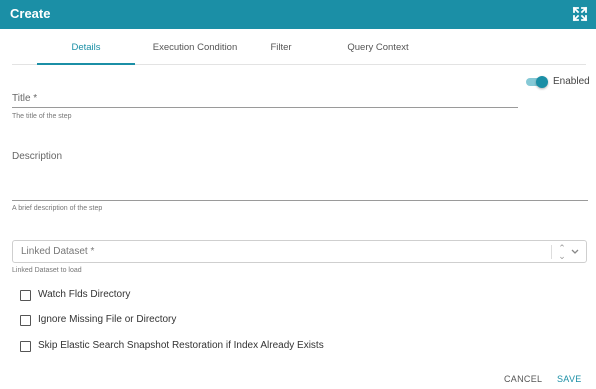  I want to click on linked-dataset-placeholder: Linked Dataset *, so click(58, 251).